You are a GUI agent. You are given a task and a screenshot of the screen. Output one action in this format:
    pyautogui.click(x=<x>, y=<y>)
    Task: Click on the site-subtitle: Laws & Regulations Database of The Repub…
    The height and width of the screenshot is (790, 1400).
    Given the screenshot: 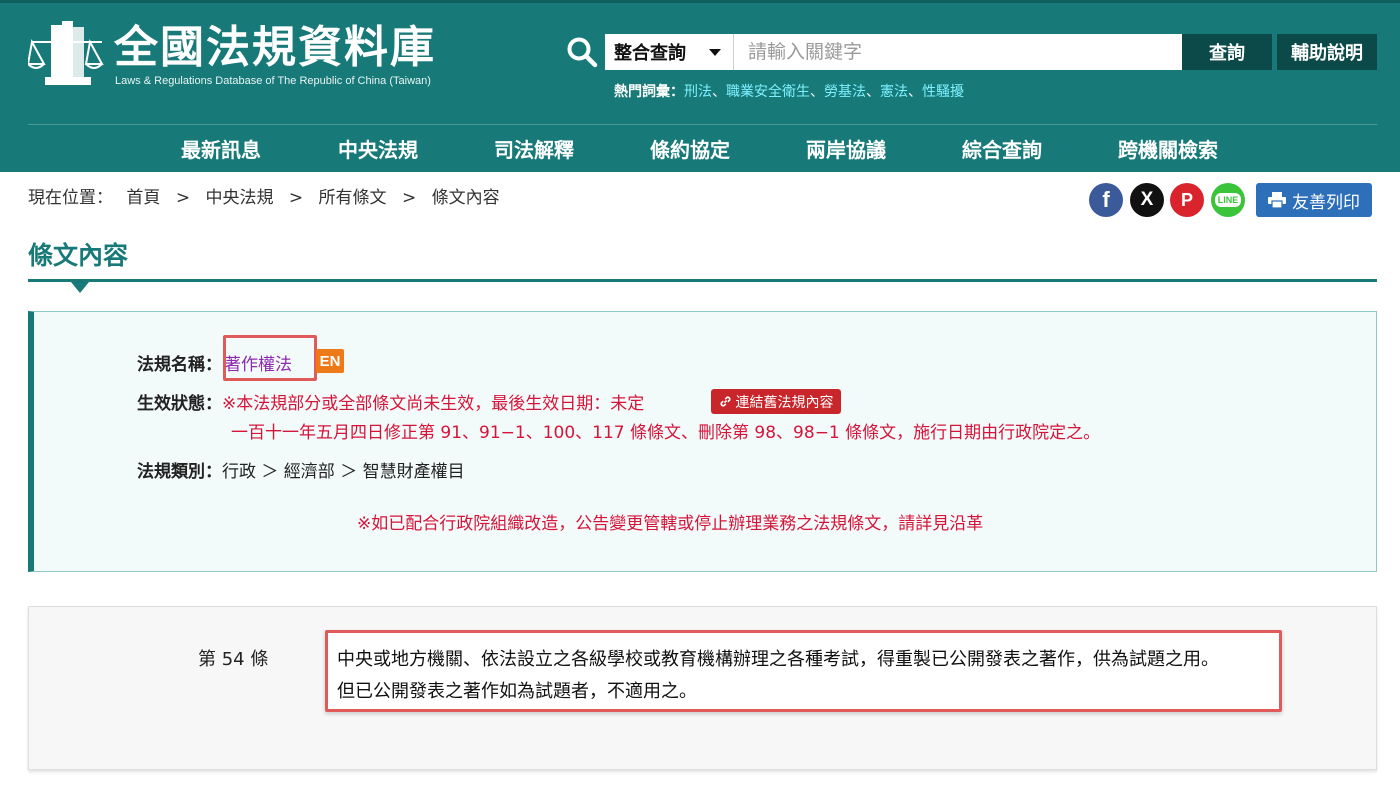 What is the action you would take?
    pyautogui.click(x=273, y=81)
    